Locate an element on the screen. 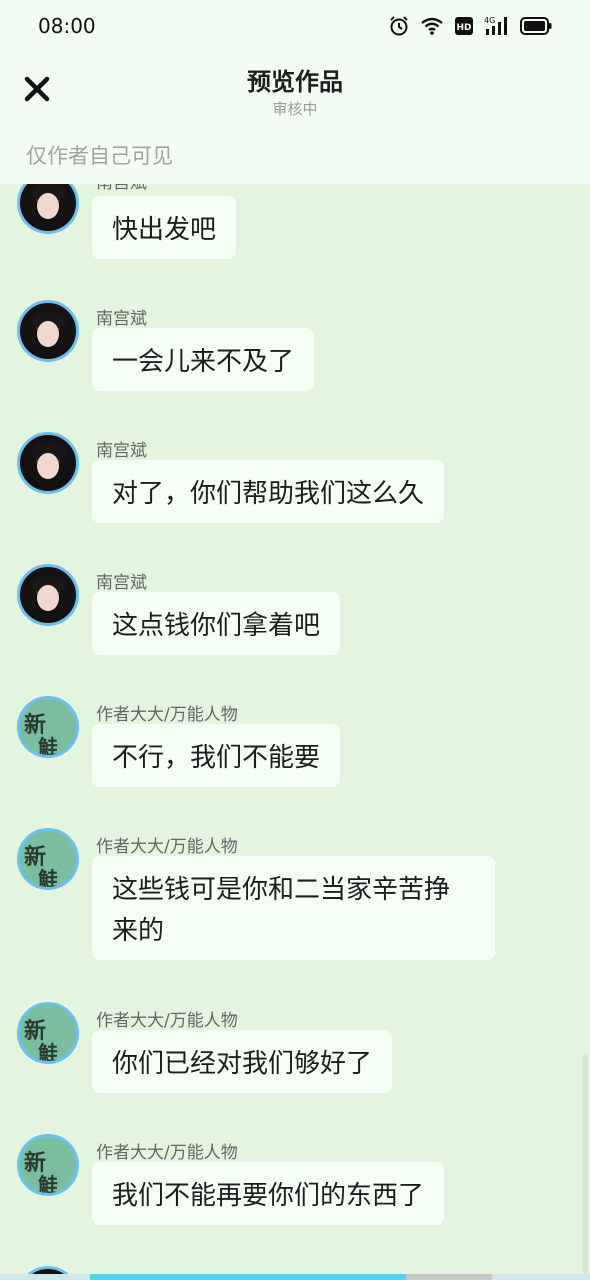 The height and width of the screenshot is (1280, 590). review-status: 审核中 is located at coordinates (295, 109).